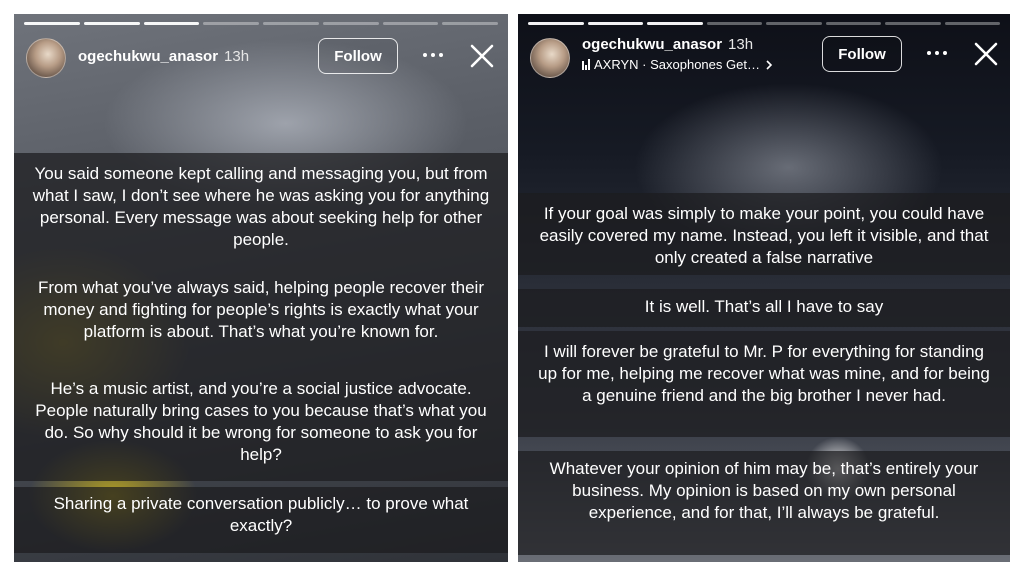 This screenshot has height=576, width=1024. I want to click on music-bars-icon, so click(586, 64).